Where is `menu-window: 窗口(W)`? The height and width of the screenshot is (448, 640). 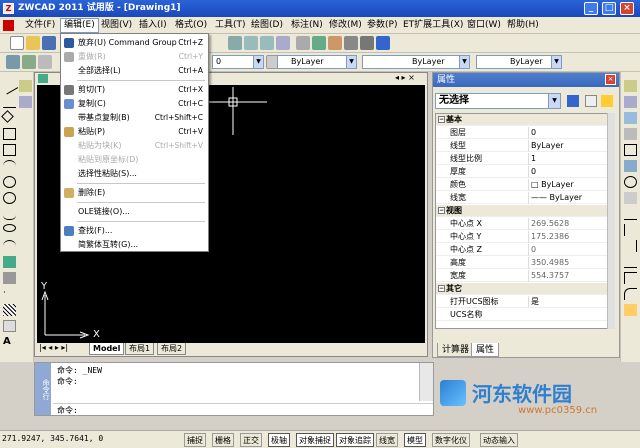
menu-window: 窗口(W) is located at coordinates (484, 25).